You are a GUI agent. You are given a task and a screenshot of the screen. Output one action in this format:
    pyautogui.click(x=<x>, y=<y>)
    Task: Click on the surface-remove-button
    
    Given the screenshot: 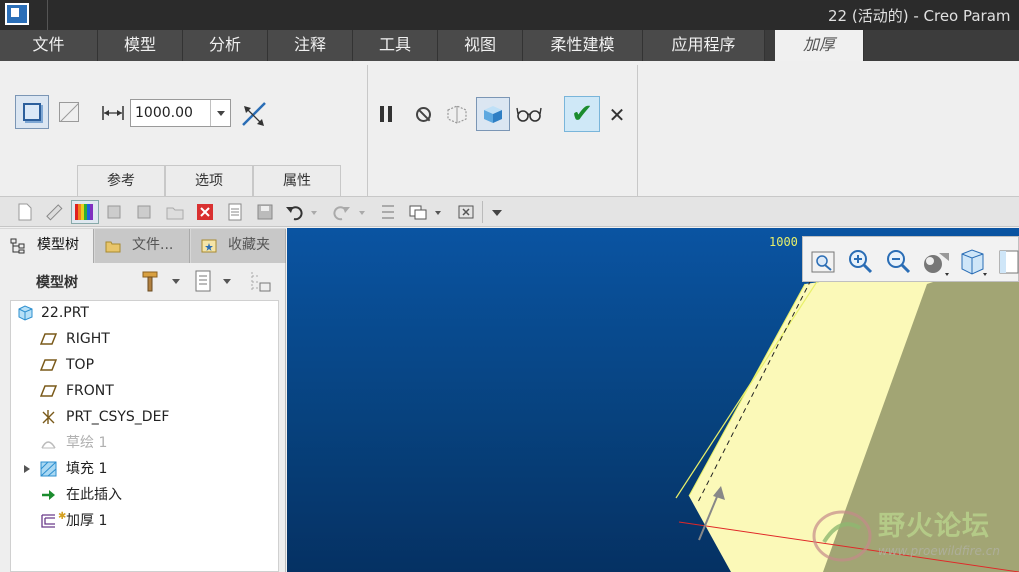 What is the action you would take?
    pyautogui.click(x=69, y=112)
    